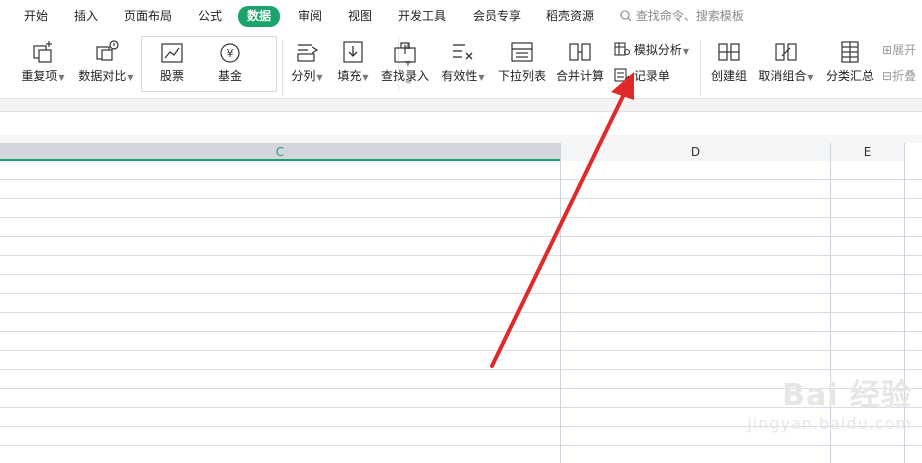  I want to click on annotation-arrow, so click(562, 220).